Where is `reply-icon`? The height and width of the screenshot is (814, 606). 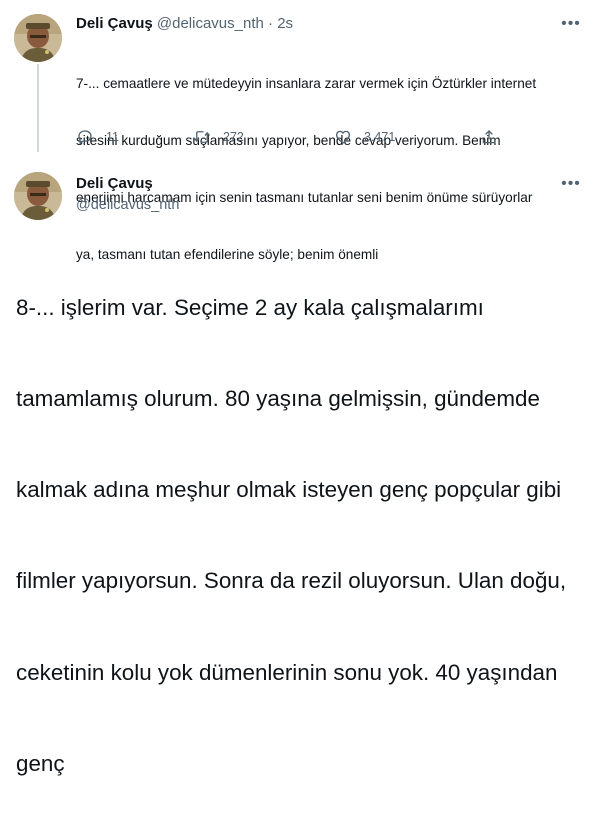 reply-icon is located at coordinates (85, 137).